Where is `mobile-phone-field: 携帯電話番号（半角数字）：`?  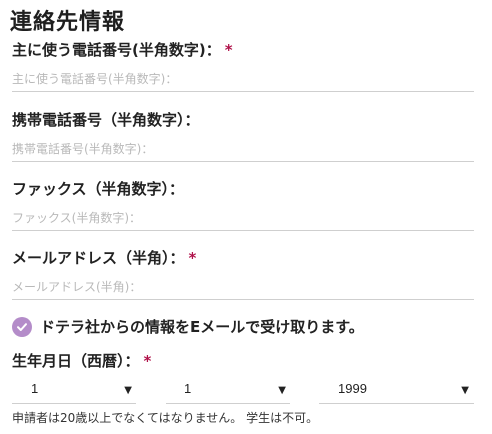 mobile-phone-field: 携帯電話番号（半角数字）： is located at coordinates (244, 136).